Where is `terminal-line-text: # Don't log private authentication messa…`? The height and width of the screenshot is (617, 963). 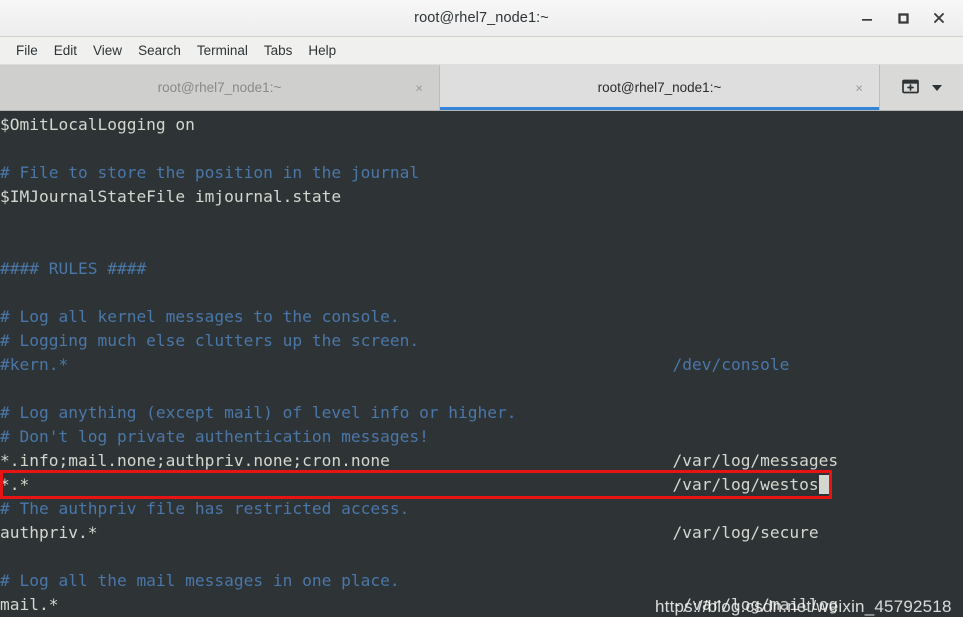 terminal-line-text: # Don't log private authentication messa… is located at coordinates (214, 436).